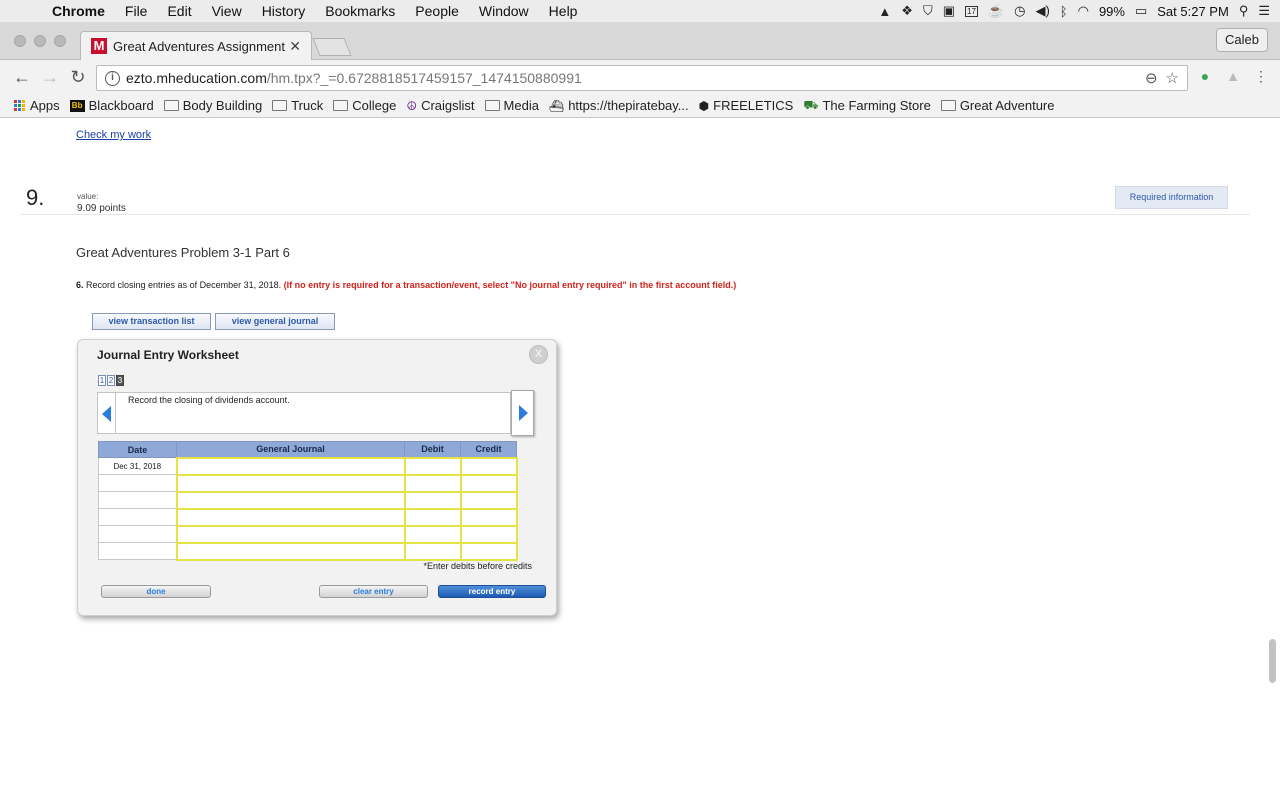 The width and height of the screenshot is (1280, 800). Describe the element at coordinates (295, 46) in the screenshot. I see `tab-close-icon: ✕` at that location.